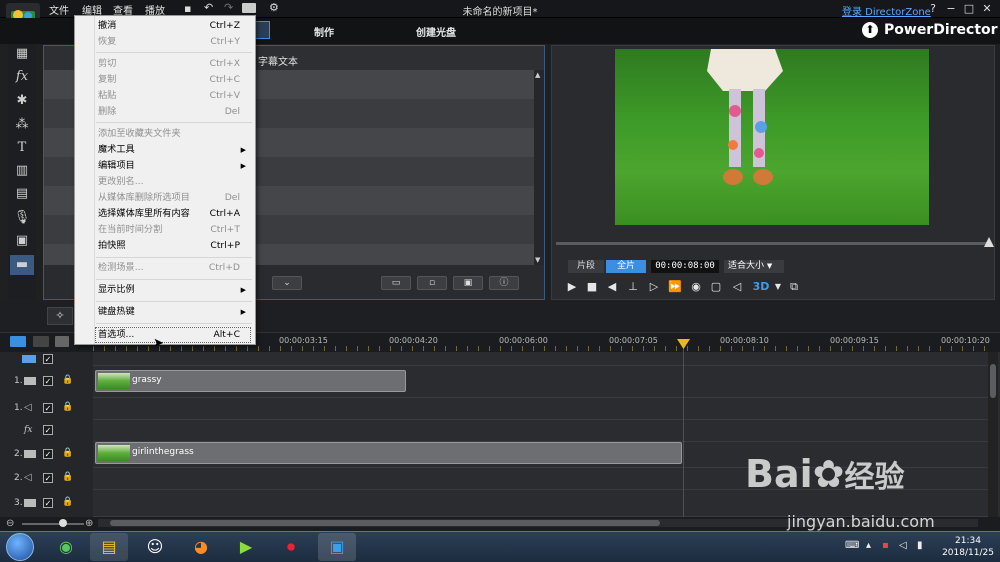  Describe the element at coordinates (89, 523) in the screenshot. I see `zoom-in-icon: ⊕` at that location.